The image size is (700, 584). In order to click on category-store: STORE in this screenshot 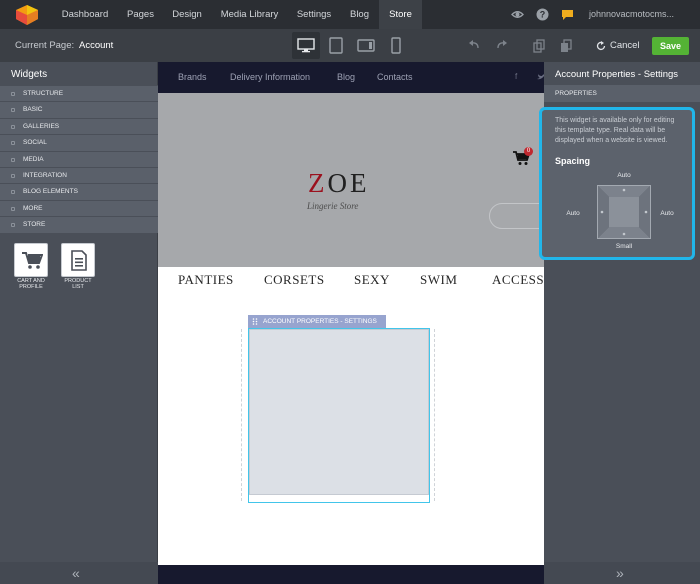, I will do `click(79, 224)`.